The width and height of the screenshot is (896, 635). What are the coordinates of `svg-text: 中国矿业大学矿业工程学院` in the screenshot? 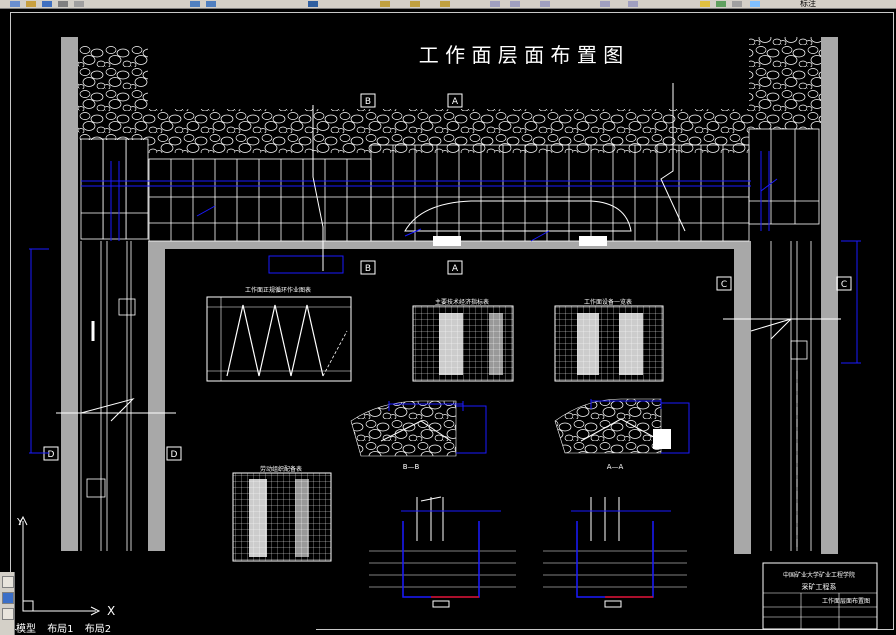 It's located at (819, 575).